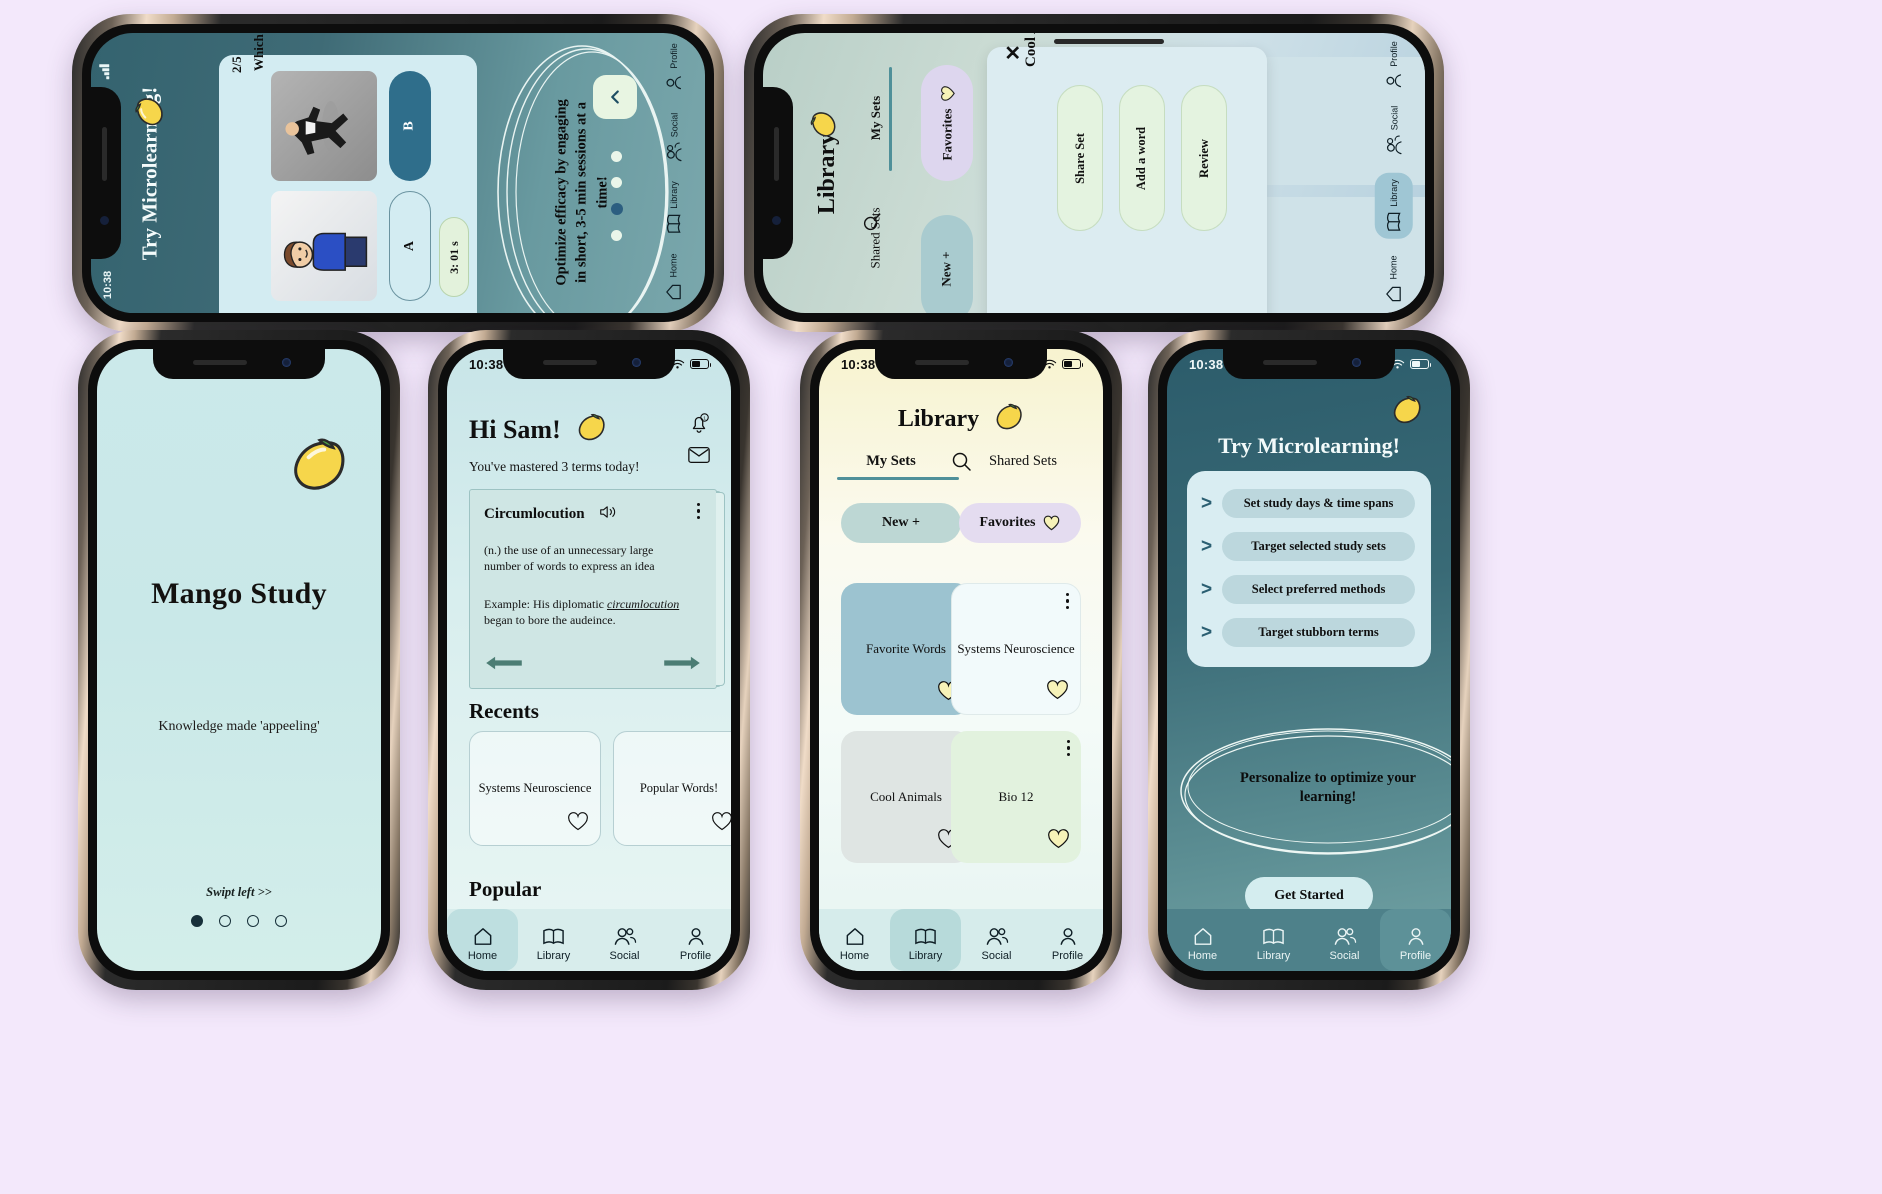  Describe the element at coordinates (1394, 205) in the screenshot. I see `nav-item-library-active: Library` at that location.